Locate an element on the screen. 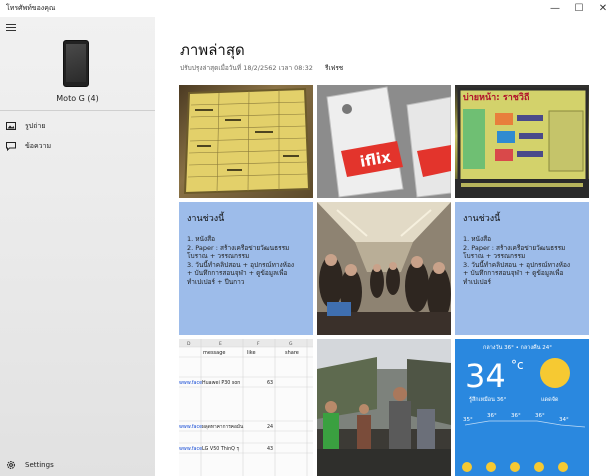 The height and width of the screenshot is (476, 610). gear-icon is located at coordinates (11, 465).